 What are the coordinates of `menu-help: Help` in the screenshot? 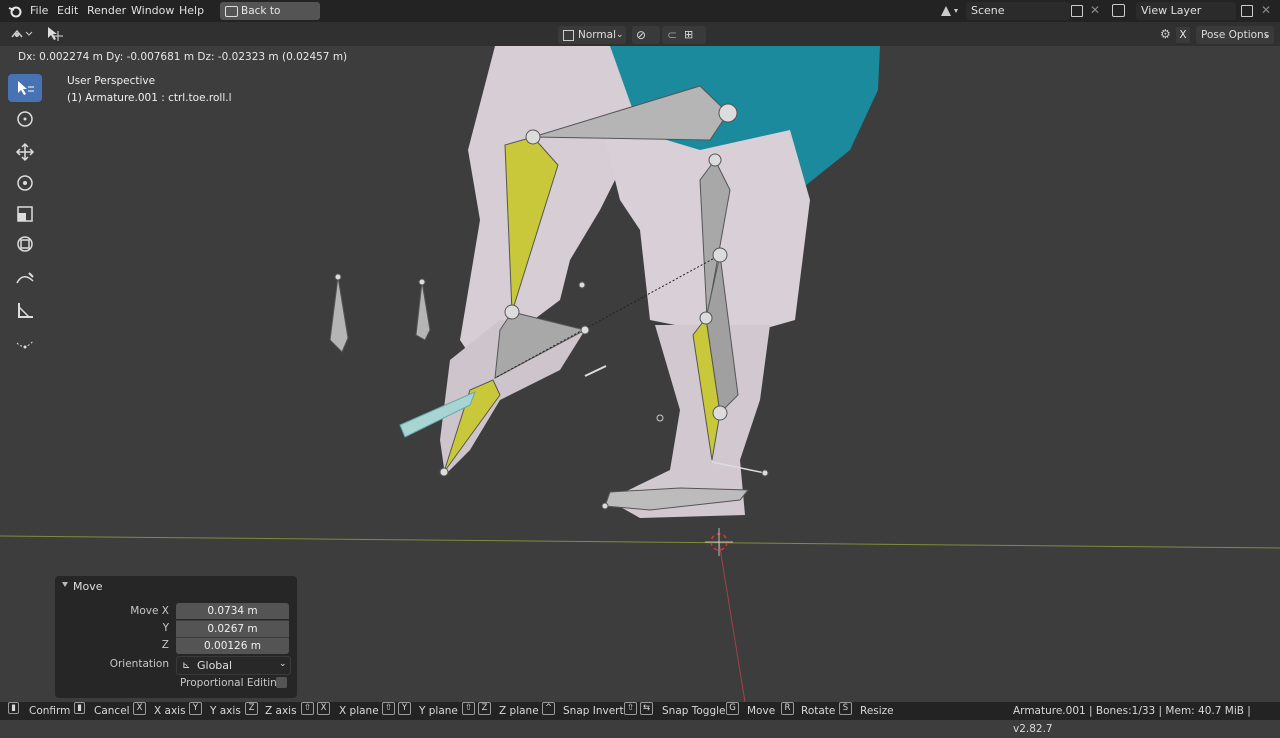 It's located at (191, 11).